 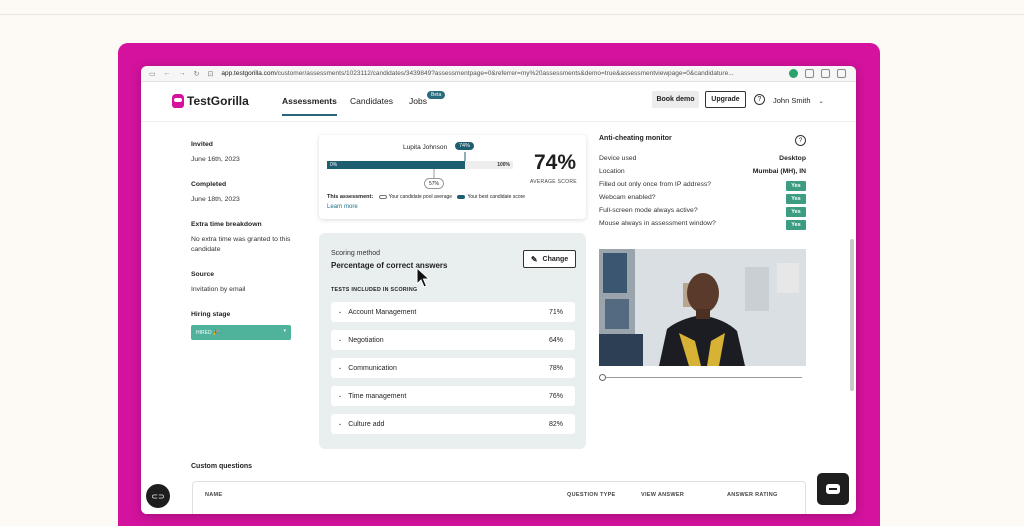 I want to click on score-bar: 0% 100%, so click(x=420, y=165).